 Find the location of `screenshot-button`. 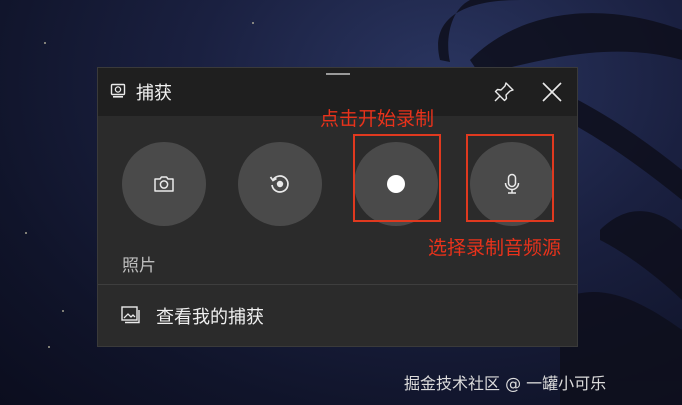

screenshot-button is located at coordinates (164, 184).